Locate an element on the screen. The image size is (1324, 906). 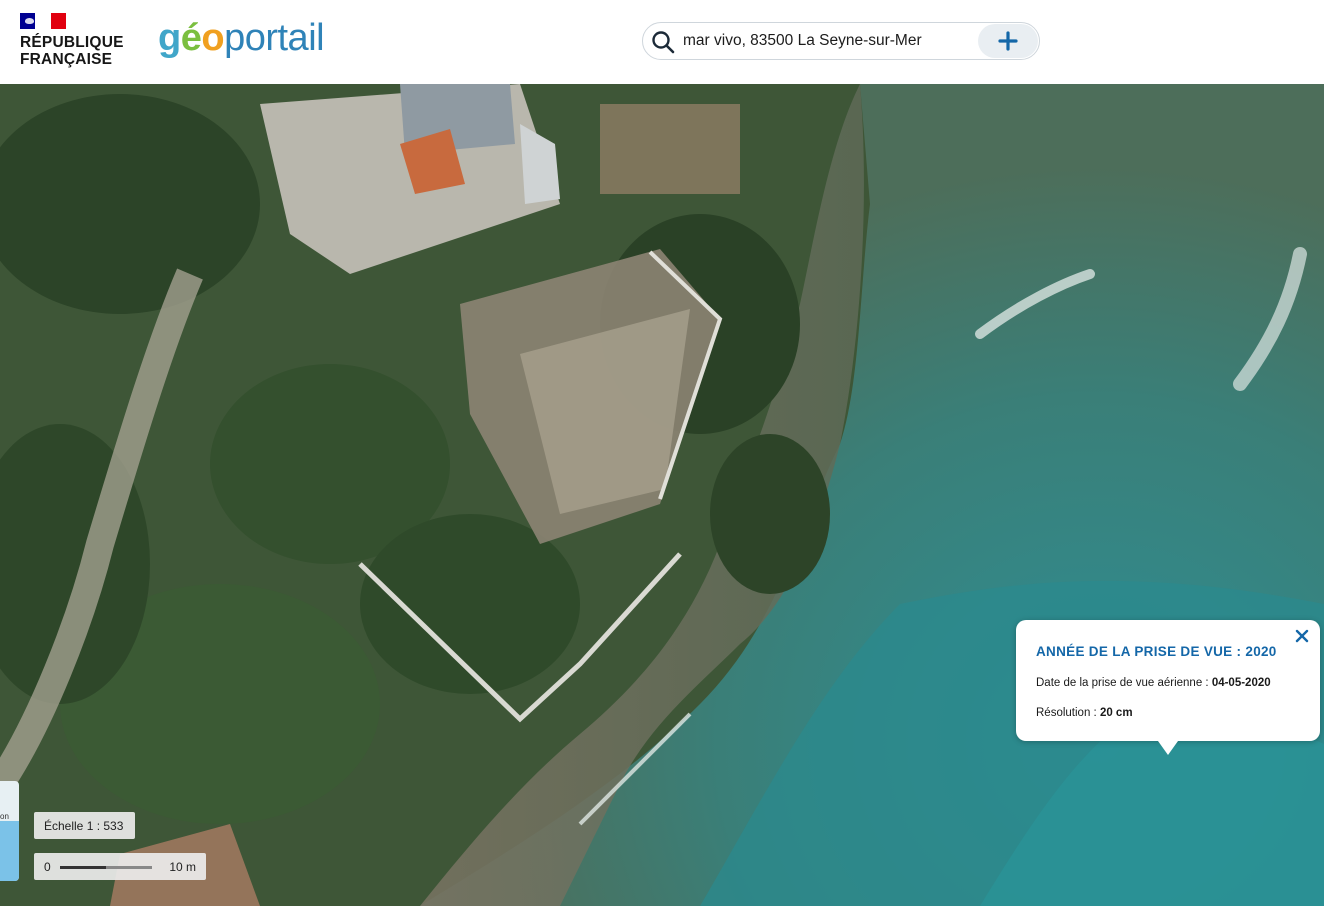
popup-title: ANNÉE DE LA PRISE DE VUE : 2020 is located at coordinates (1156, 651).